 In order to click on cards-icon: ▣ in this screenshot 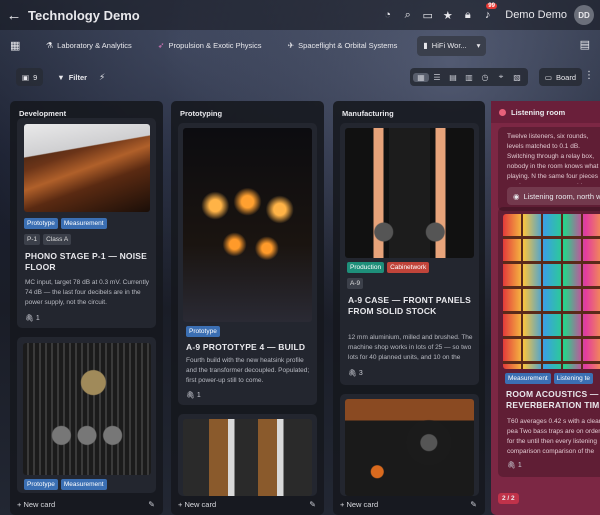, I will do `click(26, 77)`.